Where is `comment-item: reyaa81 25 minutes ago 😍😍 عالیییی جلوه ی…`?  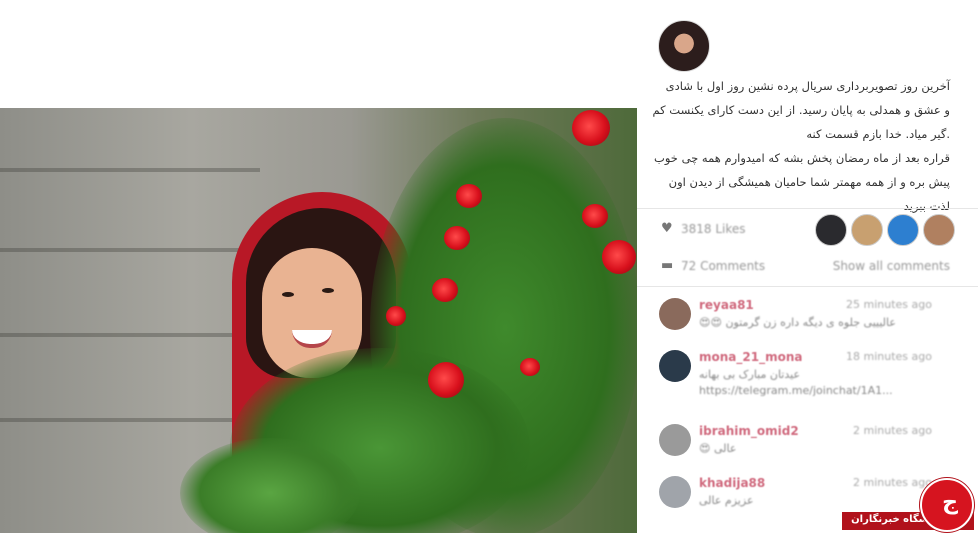 comment-item: reyaa81 25 minutes ago 😍😍 عالیییی جلوه ی… is located at coordinates (807, 319).